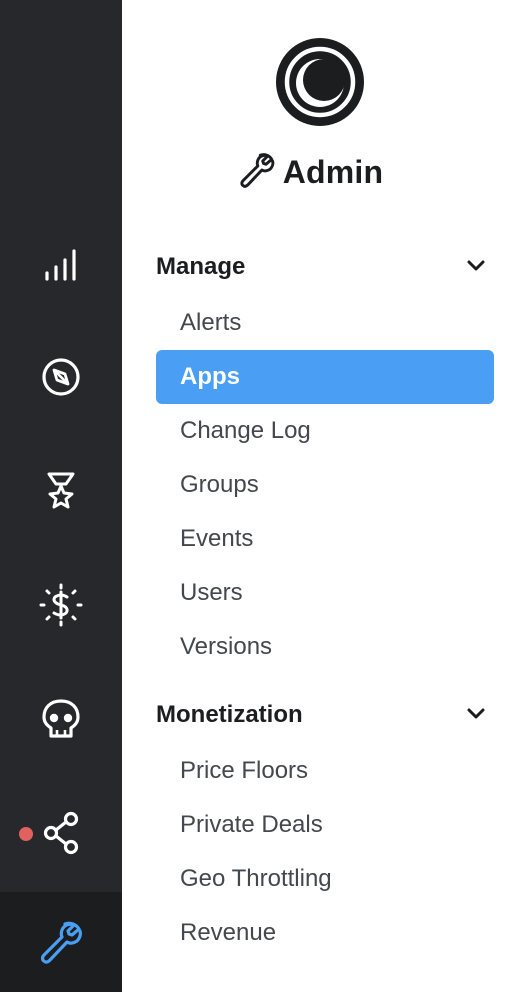  I want to click on skull-icon, so click(61, 719).